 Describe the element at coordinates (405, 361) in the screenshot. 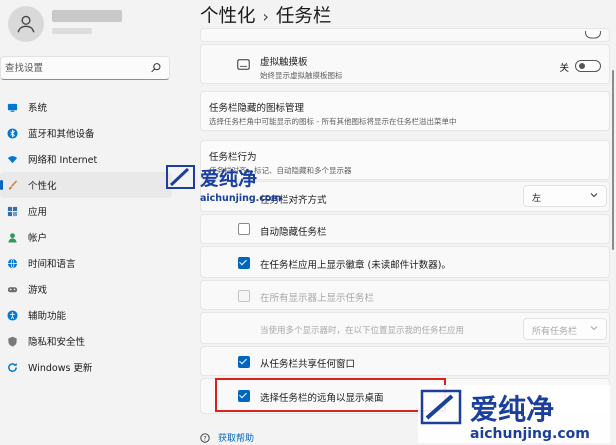

I see `setting-row-share-window: 从任务栏共享任何窗口` at that location.